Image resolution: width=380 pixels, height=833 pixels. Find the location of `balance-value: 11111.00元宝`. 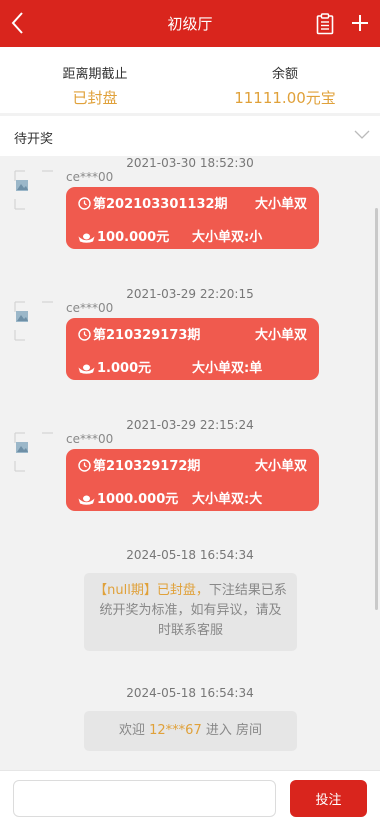

balance-value: 11111.00元宝 is located at coordinates (285, 98).